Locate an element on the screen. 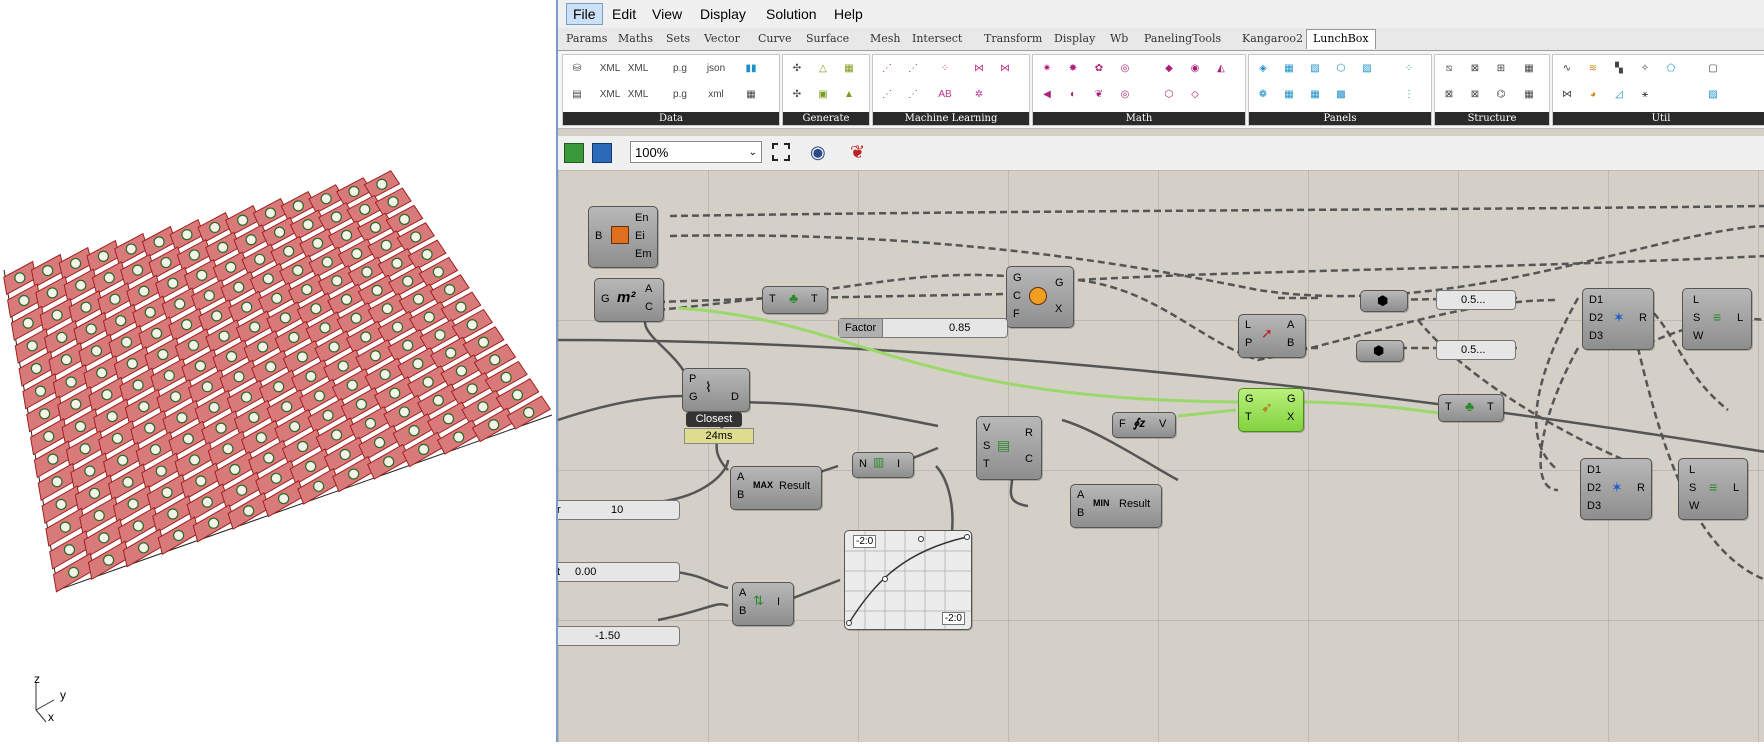 The image size is (1764, 747). bolt-component-2: ⬢ is located at coordinates (1380, 351).